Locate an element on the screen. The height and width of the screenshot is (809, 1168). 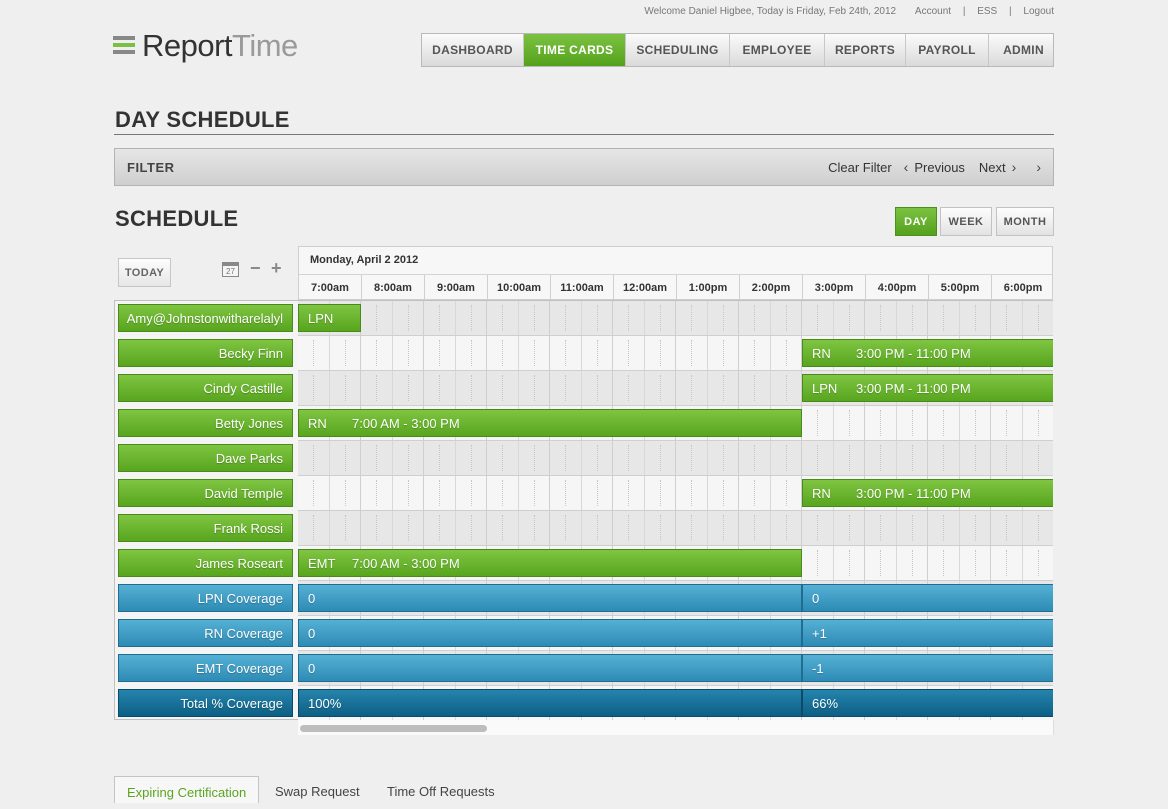
coverage-label: Total % Coverage is located at coordinates (205, 703).